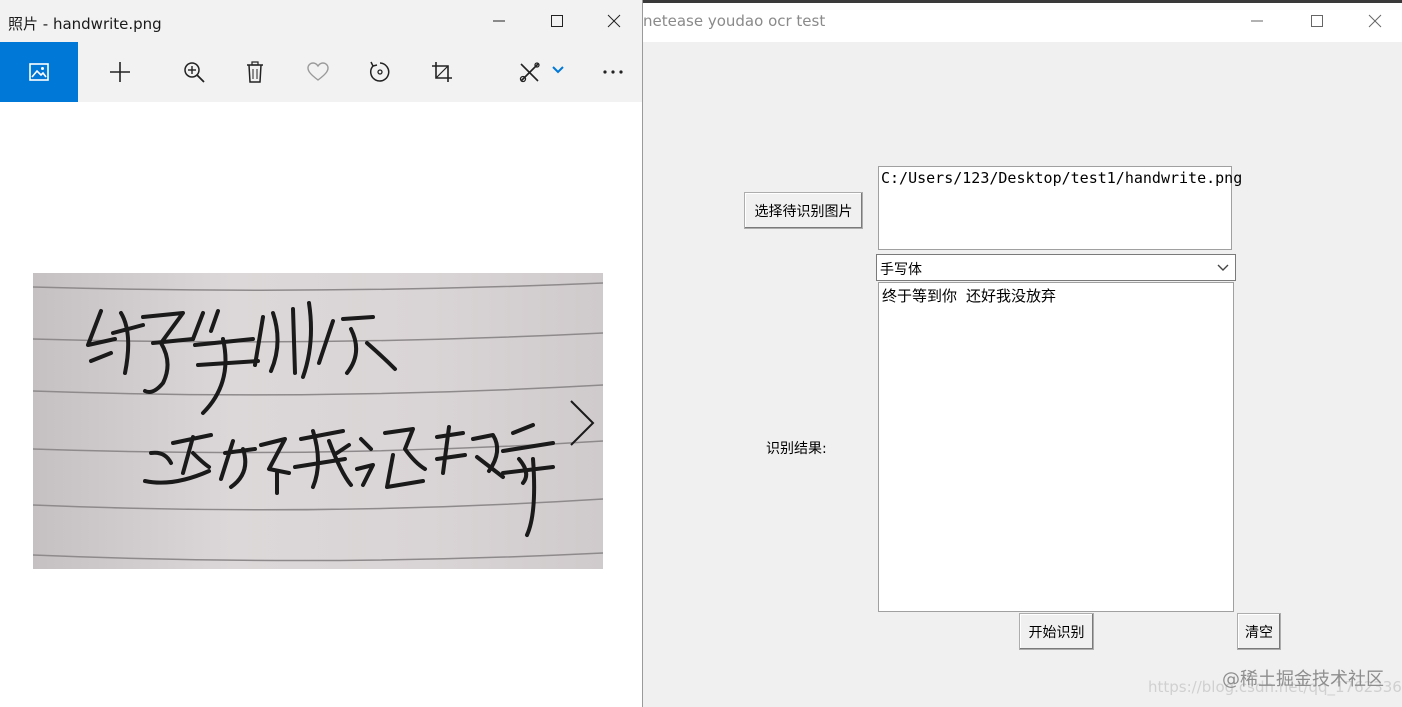  What do you see at coordinates (734, 21) in the screenshot?
I see `ocr-window-title: netease youdao ocr test` at bounding box center [734, 21].